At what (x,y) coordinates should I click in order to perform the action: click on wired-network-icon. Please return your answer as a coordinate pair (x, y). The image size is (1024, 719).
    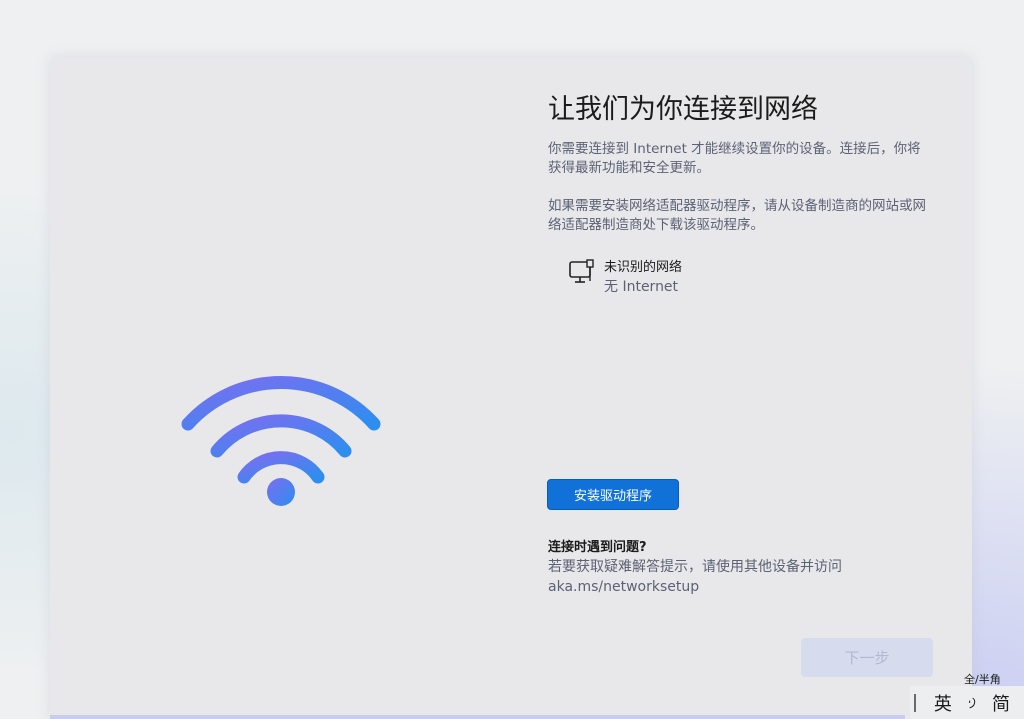
    Looking at the image, I should click on (581, 271).